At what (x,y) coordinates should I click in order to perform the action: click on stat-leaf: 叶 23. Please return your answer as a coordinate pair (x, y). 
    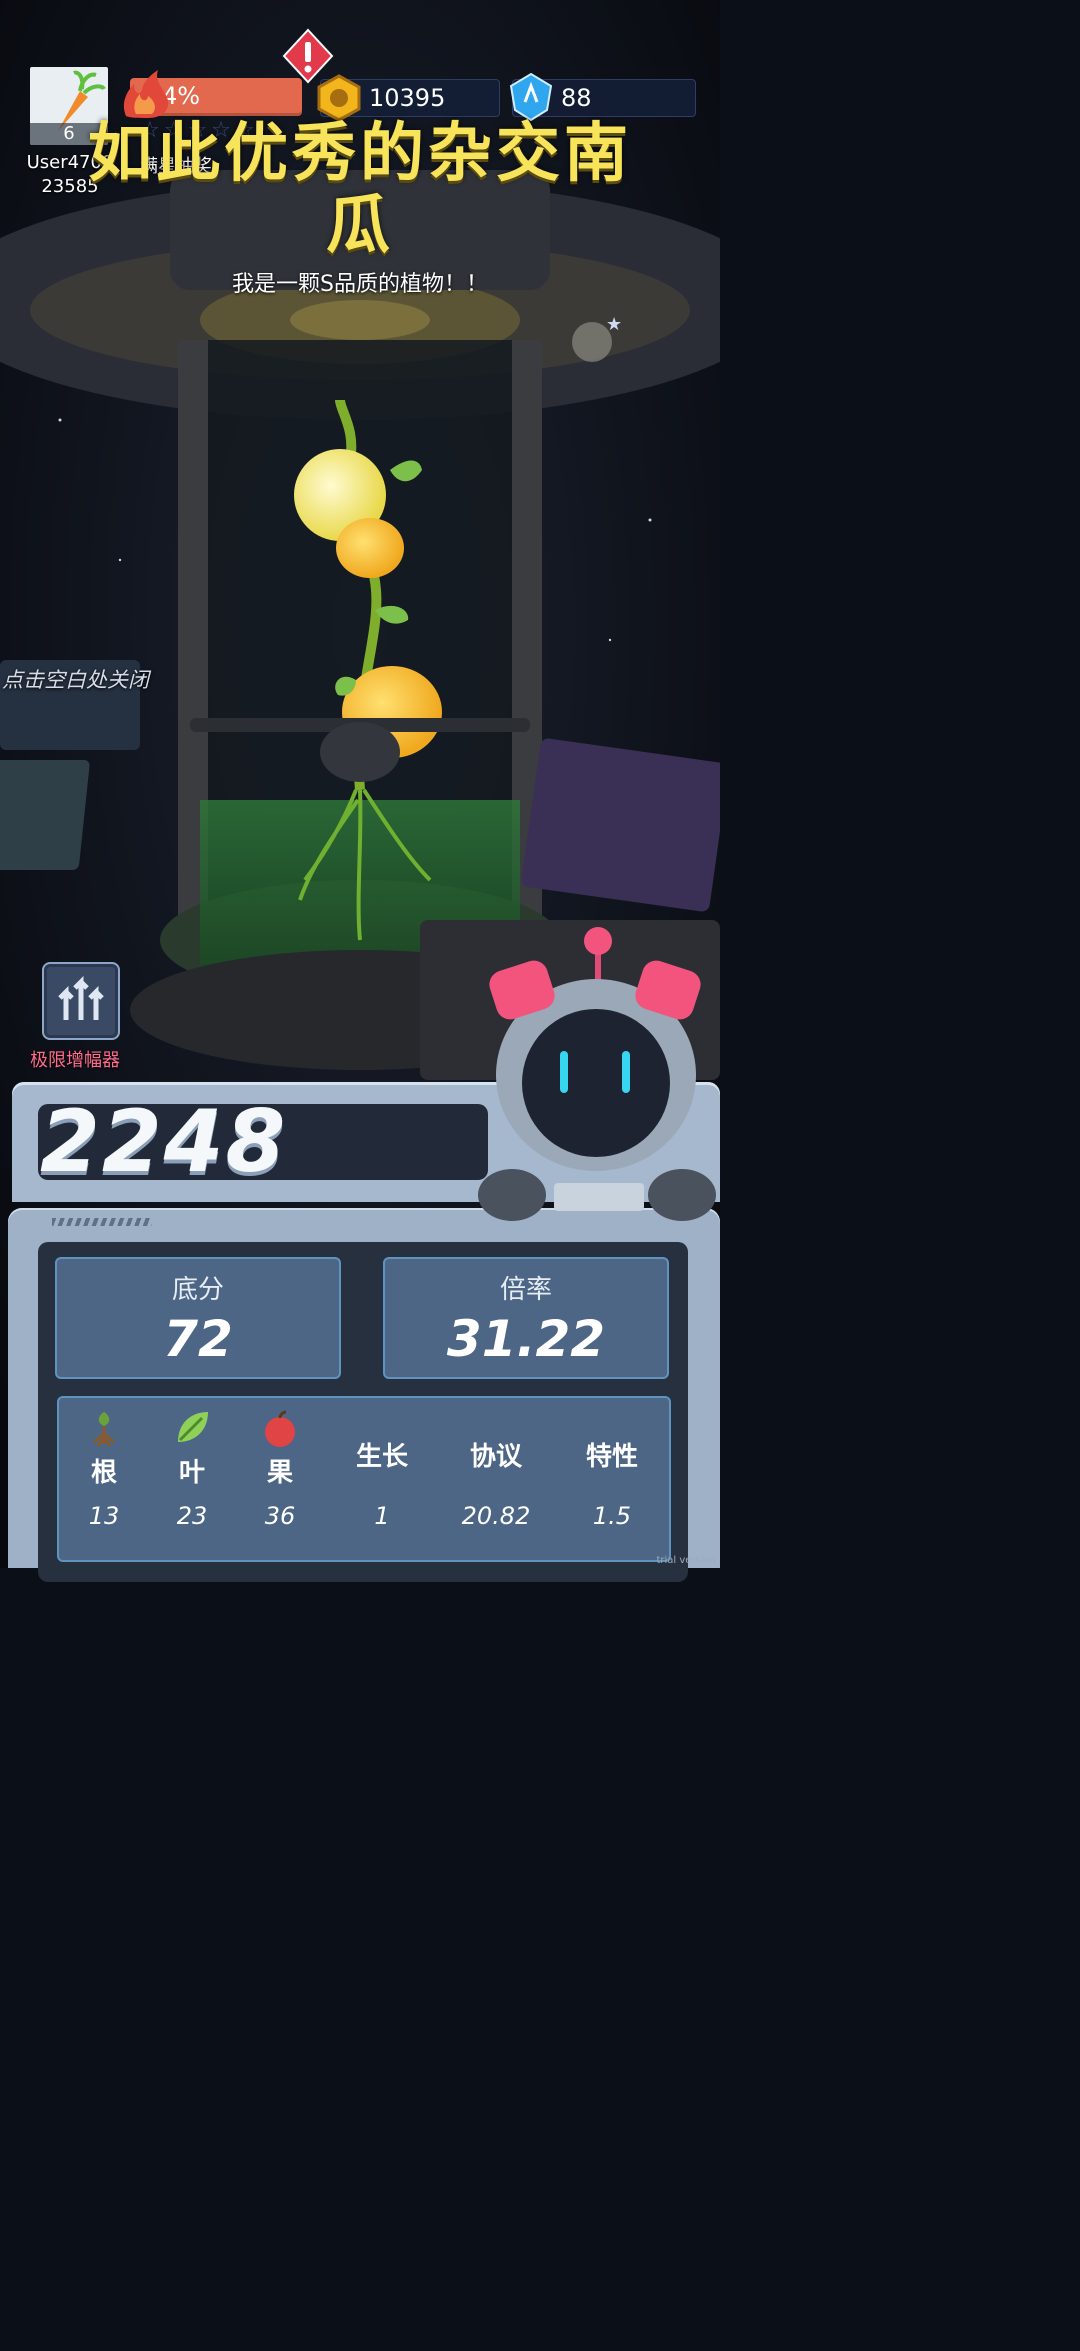
    Looking at the image, I should click on (192, 1464).